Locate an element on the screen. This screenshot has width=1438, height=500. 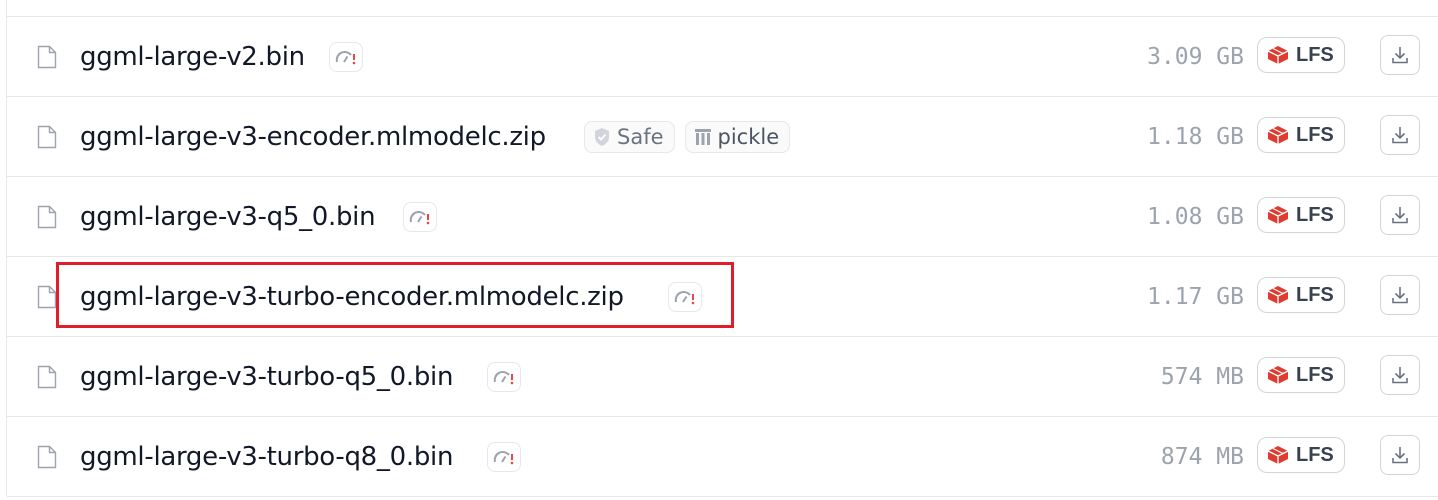
shield-check-icon is located at coordinates (602, 137).